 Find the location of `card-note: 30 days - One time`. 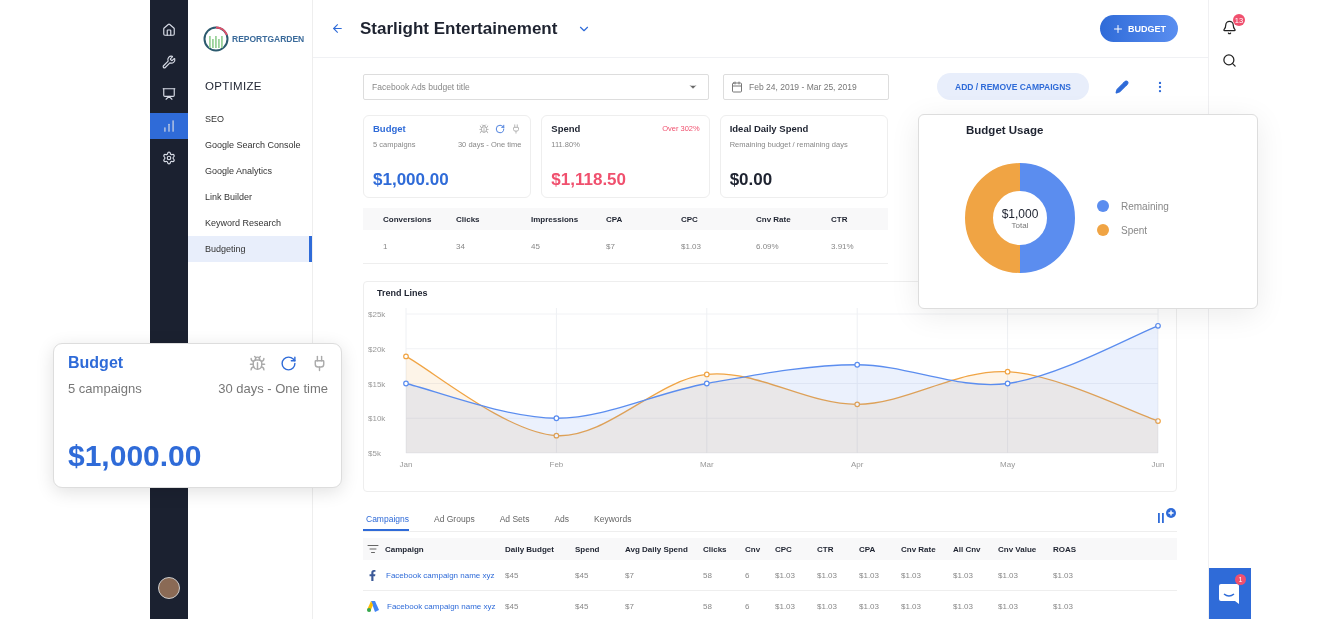

card-note: 30 days - One time is located at coordinates (273, 388).